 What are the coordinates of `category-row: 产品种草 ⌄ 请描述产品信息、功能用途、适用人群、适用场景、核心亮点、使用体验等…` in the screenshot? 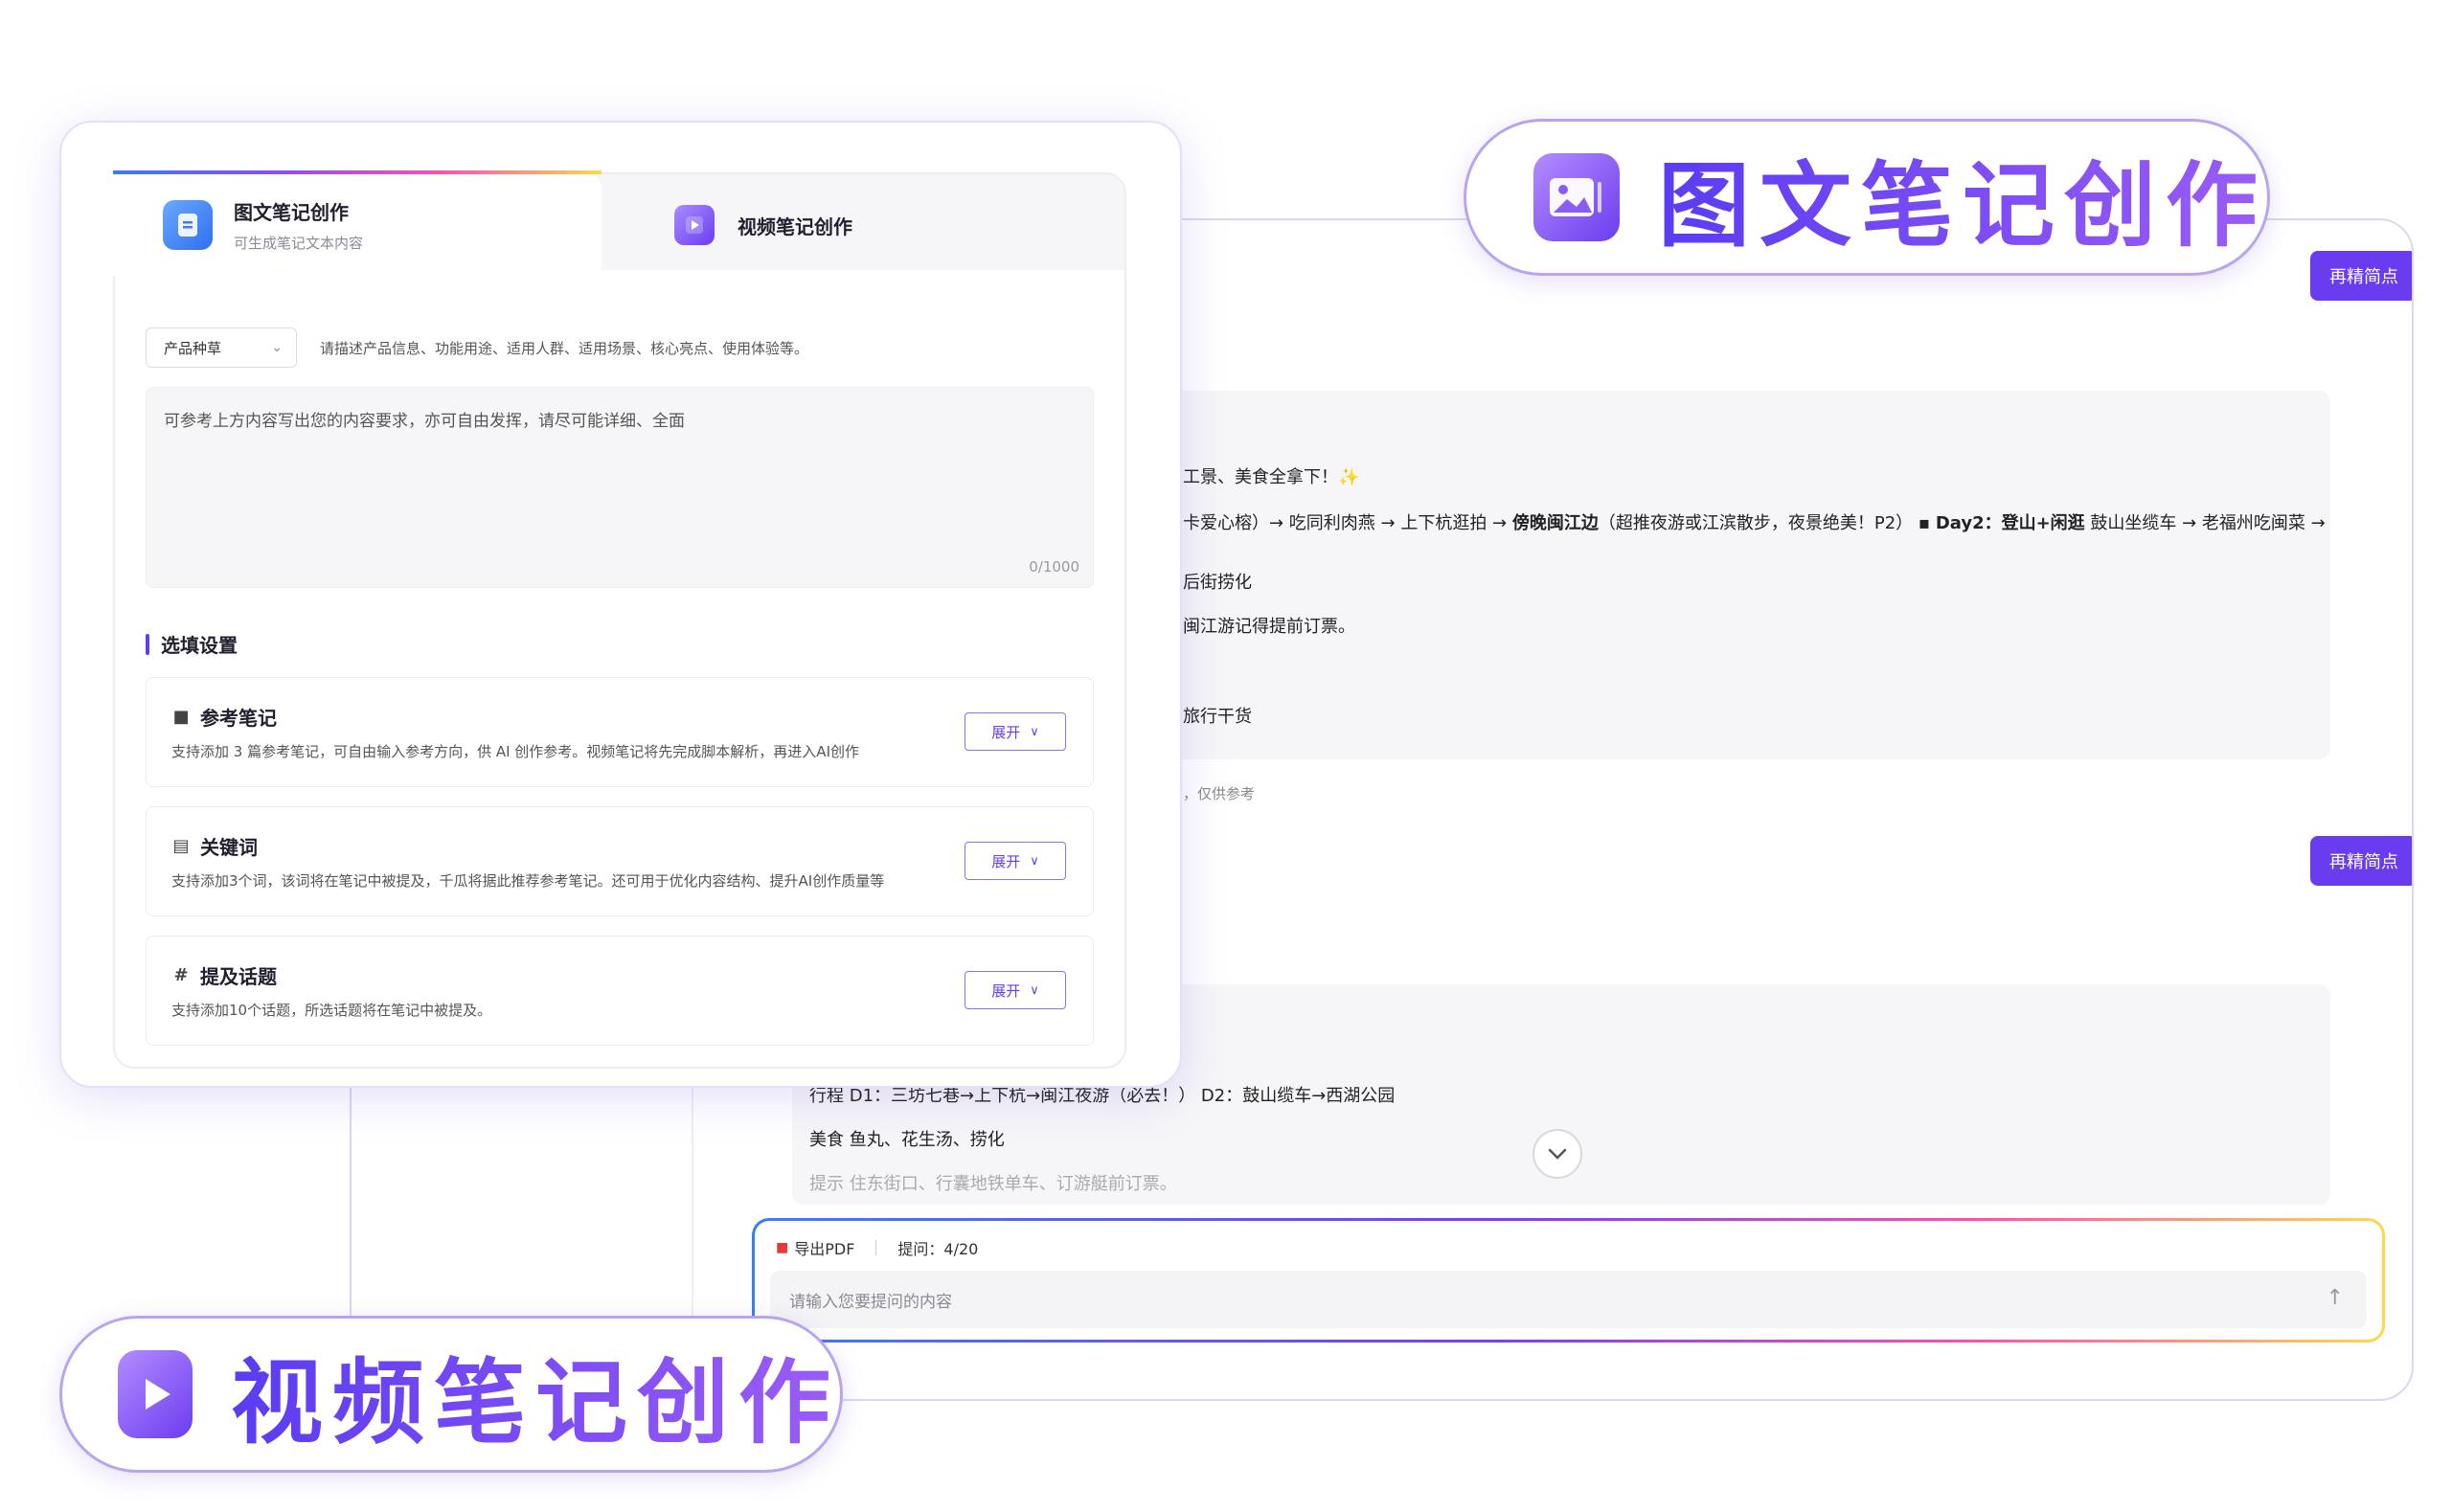 It's located at (620, 347).